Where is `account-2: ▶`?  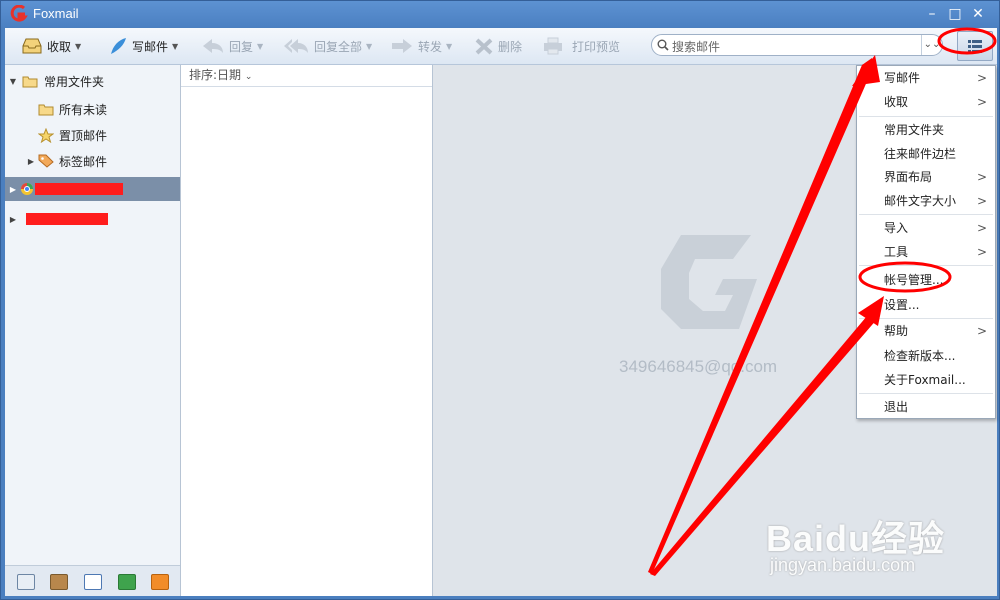 account-2: ▶ is located at coordinates (92, 219).